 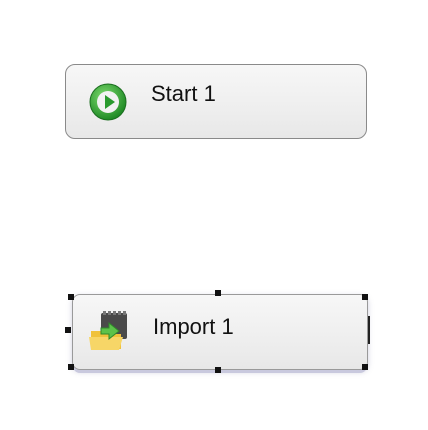 I want to click on resize-handle-bottom, so click(x=218, y=370).